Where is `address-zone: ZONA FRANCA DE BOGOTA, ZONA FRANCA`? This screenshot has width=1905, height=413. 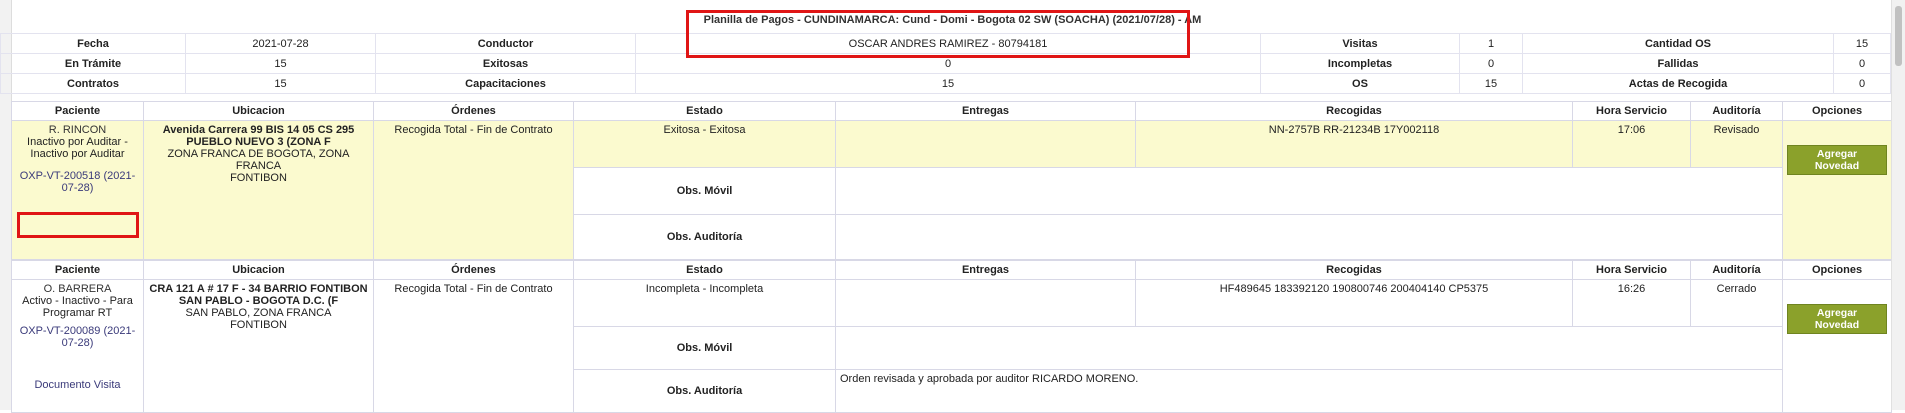 address-zone: ZONA FRANCA DE BOGOTA, ZONA FRANCA is located at coordinates (258, 160).